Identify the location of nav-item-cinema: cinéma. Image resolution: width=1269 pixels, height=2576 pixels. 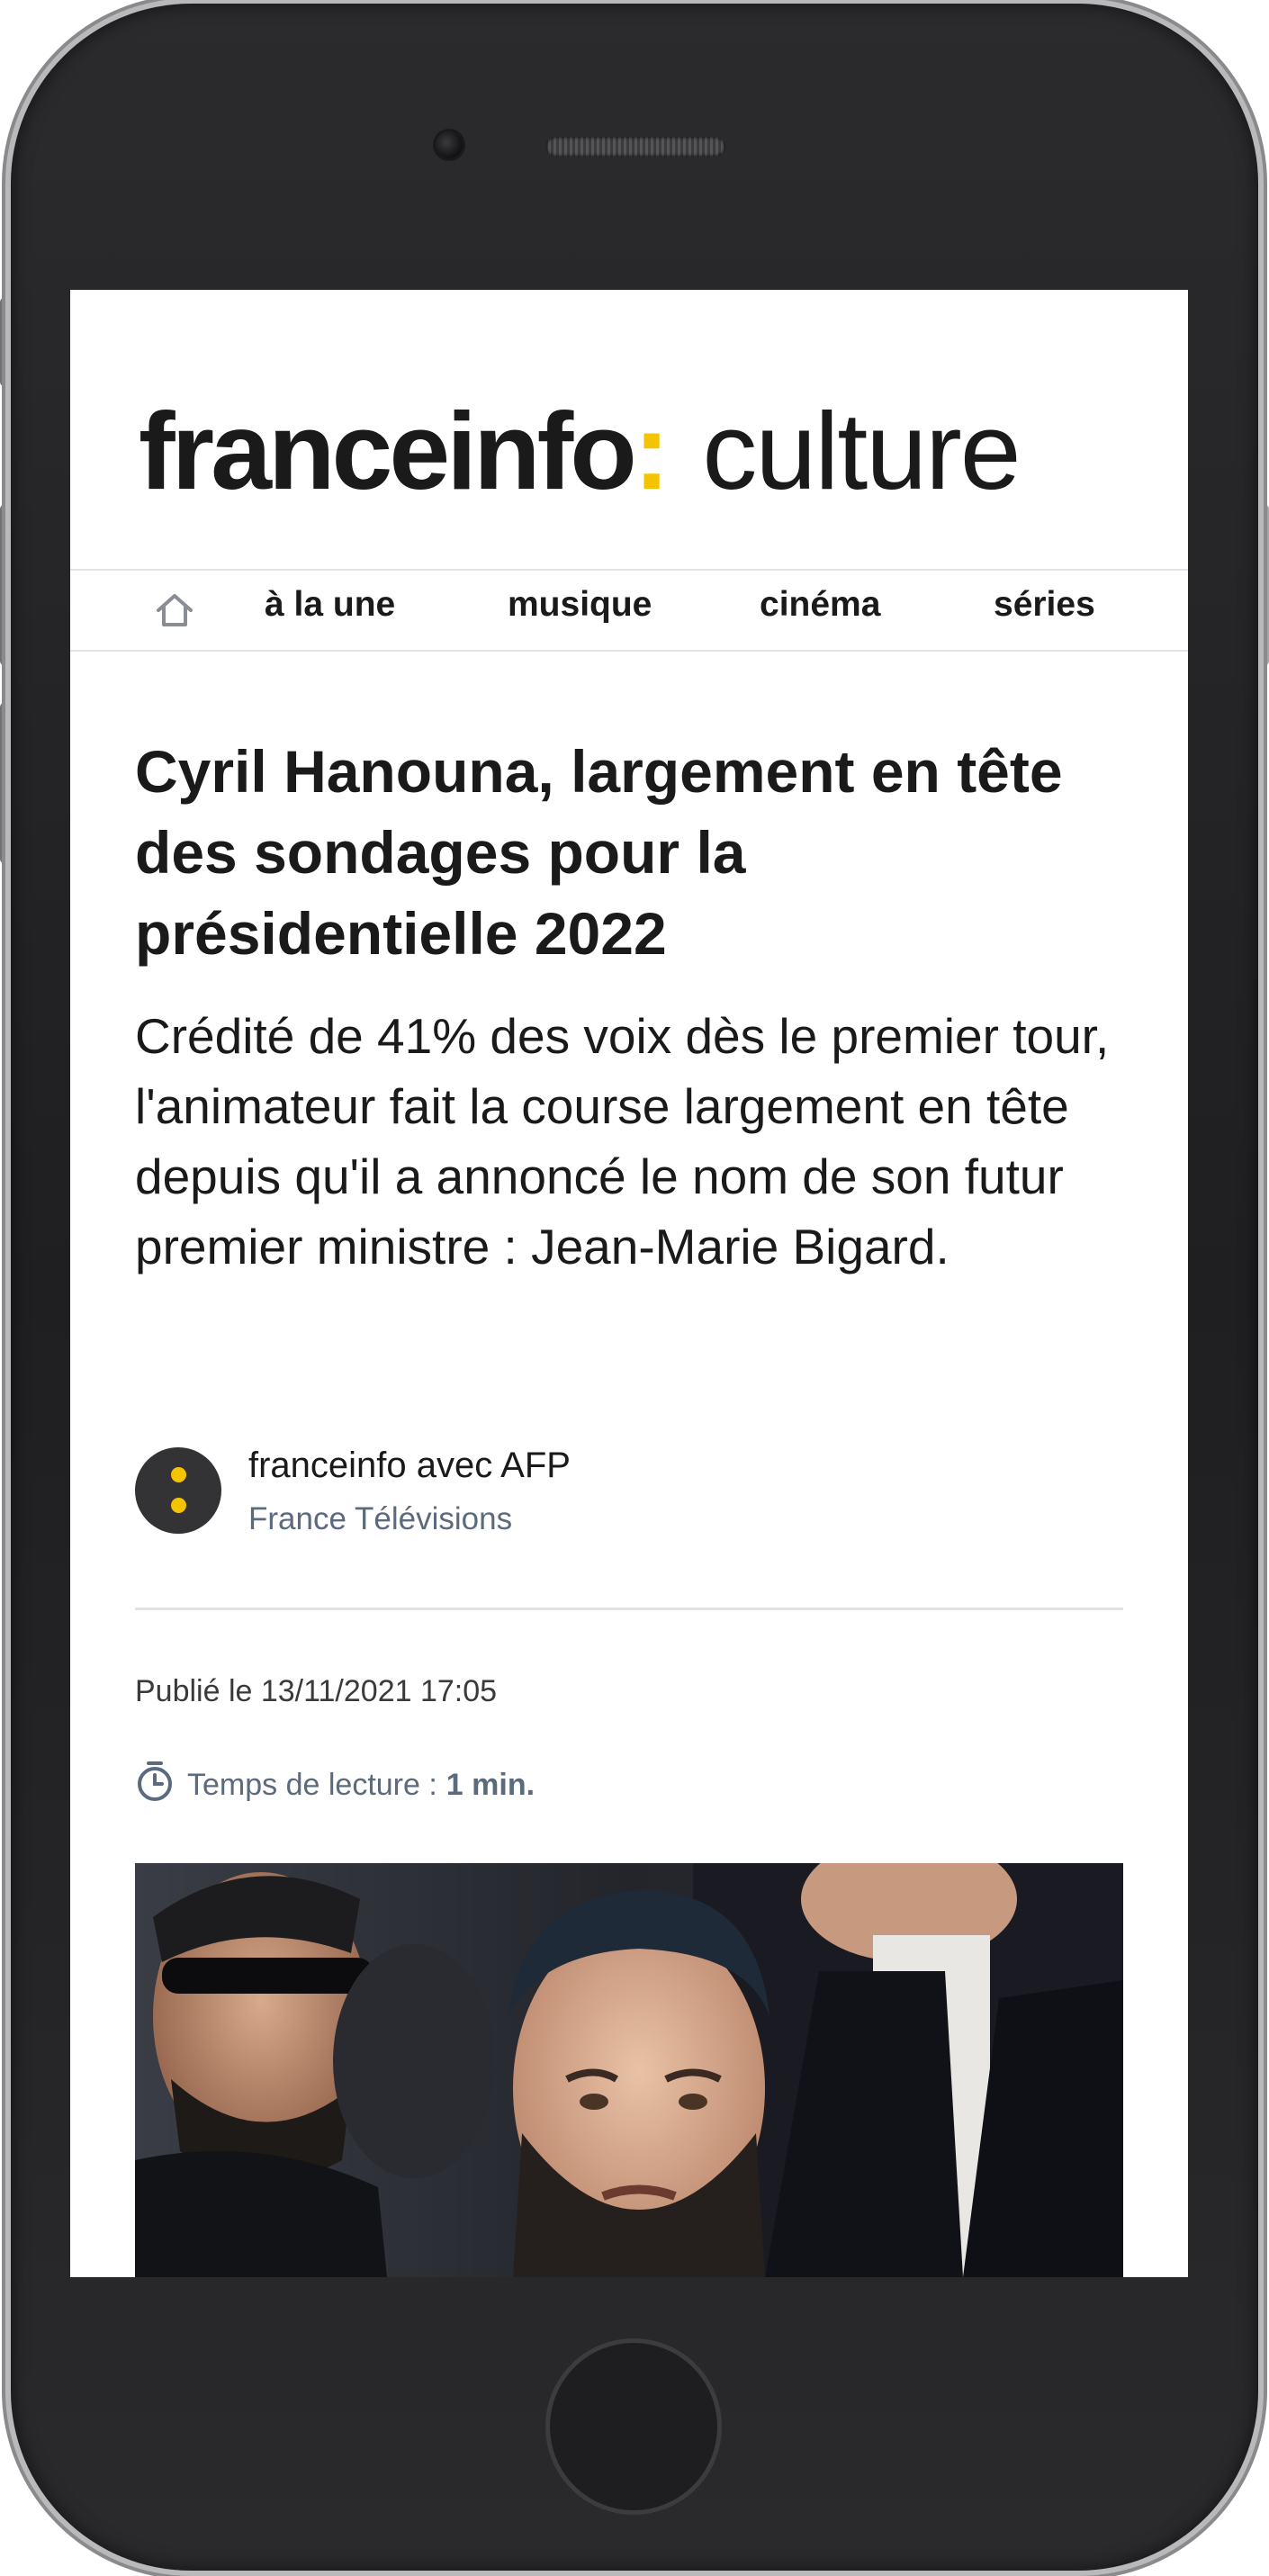
(820, 605).